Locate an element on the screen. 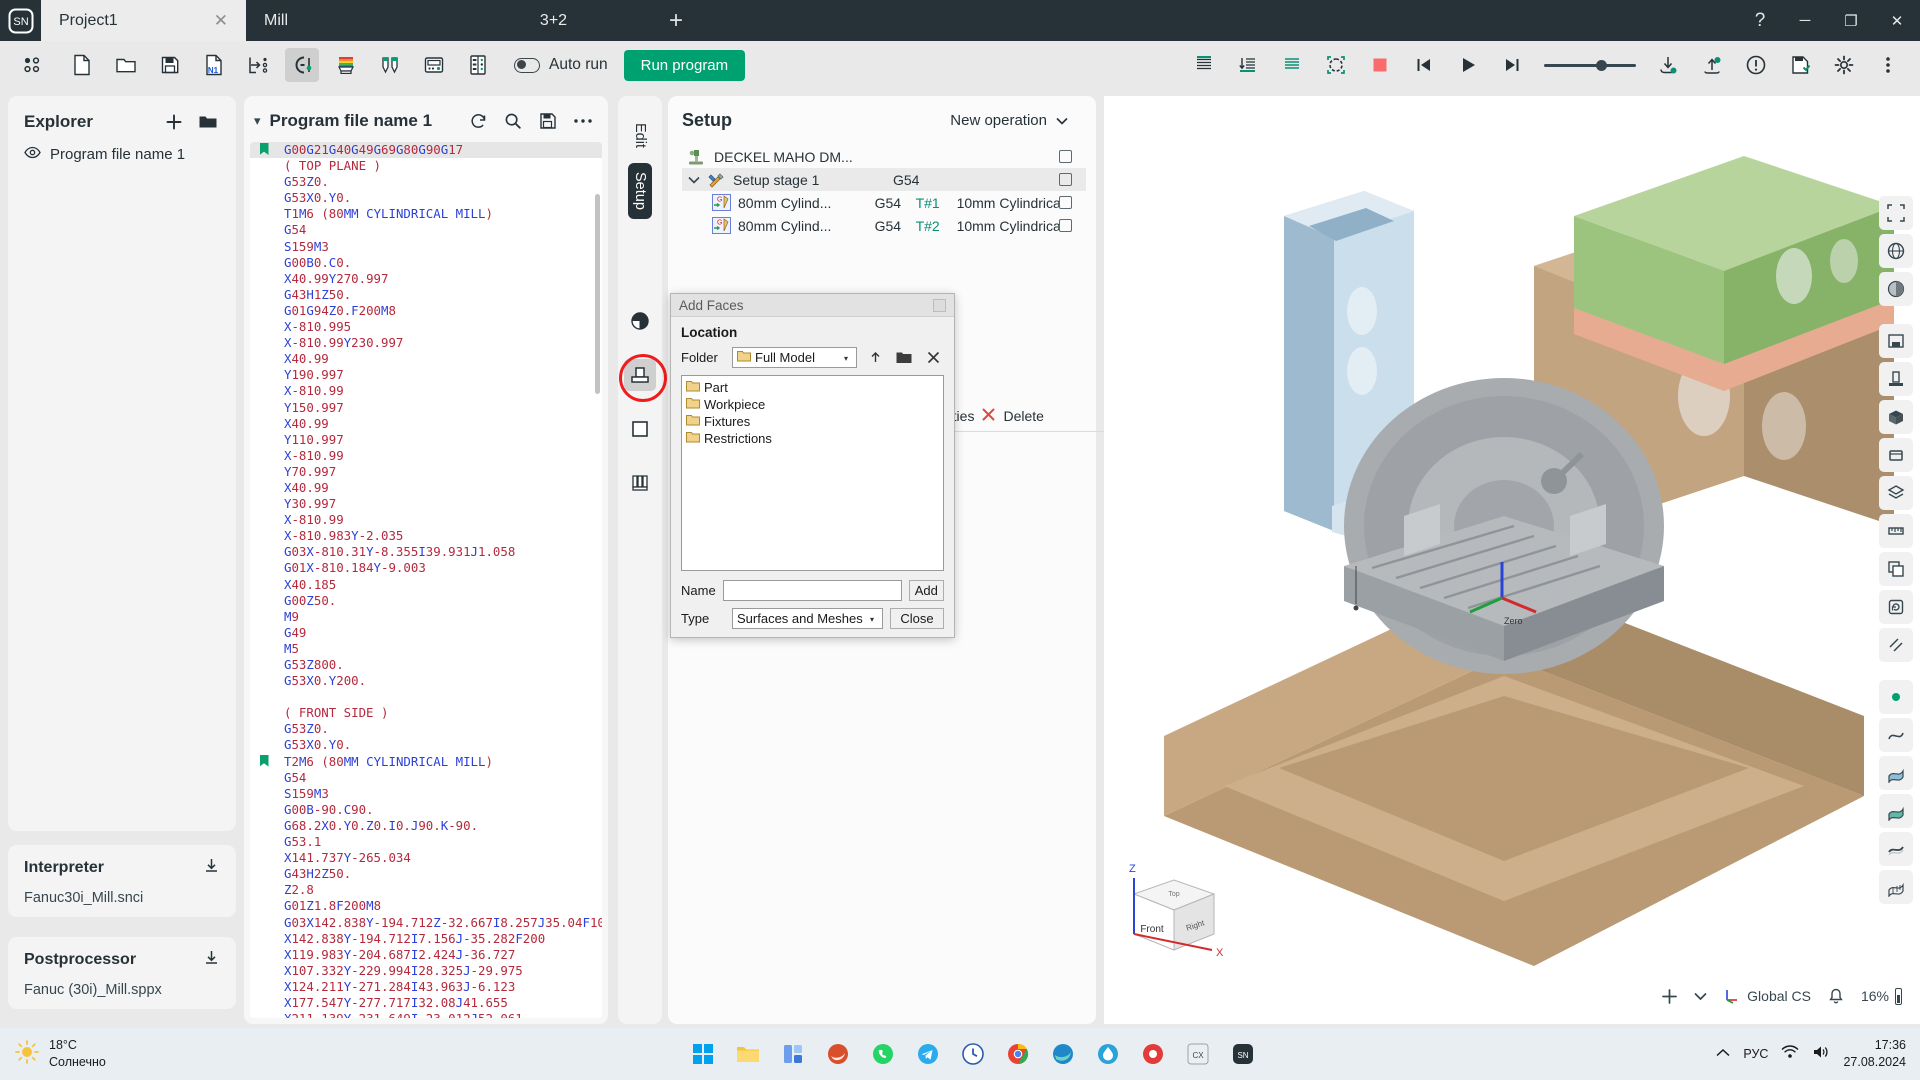 The image size is (1920, 1080). type-select: Surfaces and Meshes ▾ is located at coordinates (807, 618).